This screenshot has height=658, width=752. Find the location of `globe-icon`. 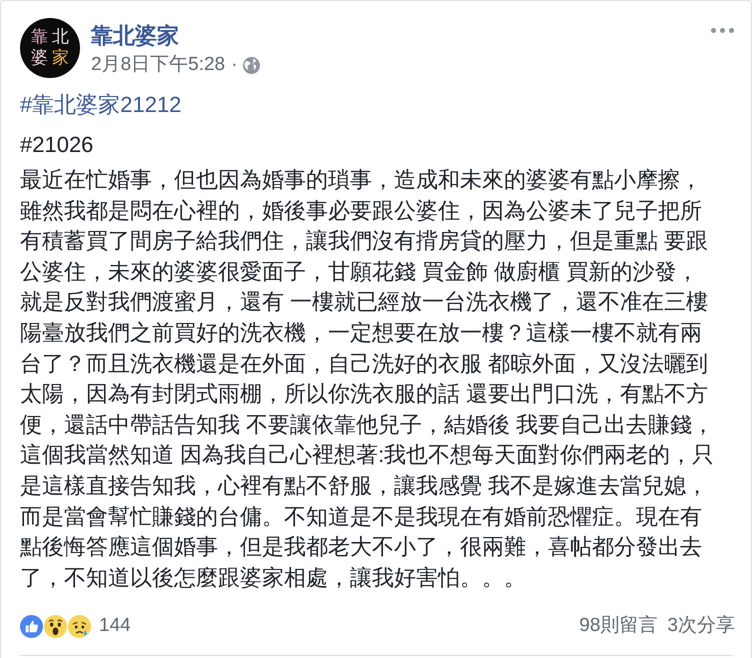

globe-icon is located at coordinates (251, 65).